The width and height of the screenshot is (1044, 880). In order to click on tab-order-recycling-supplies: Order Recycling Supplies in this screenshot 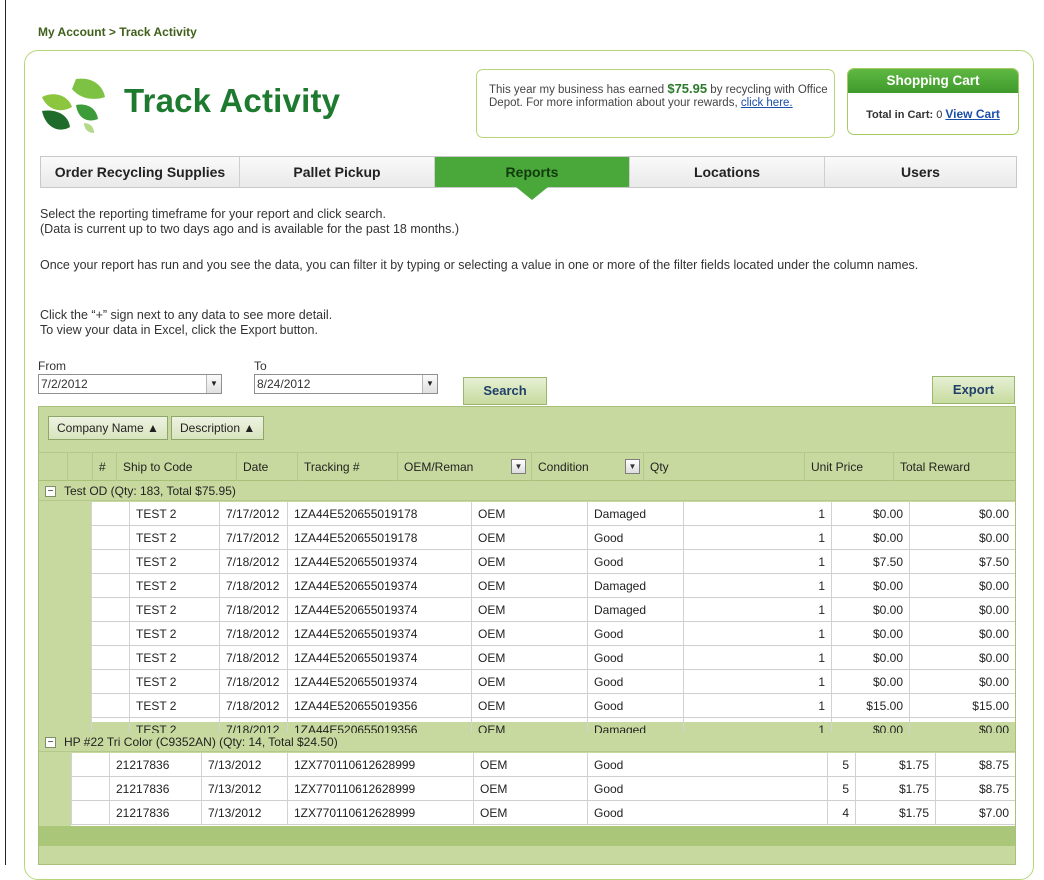, I will do `click(140, 172)`.